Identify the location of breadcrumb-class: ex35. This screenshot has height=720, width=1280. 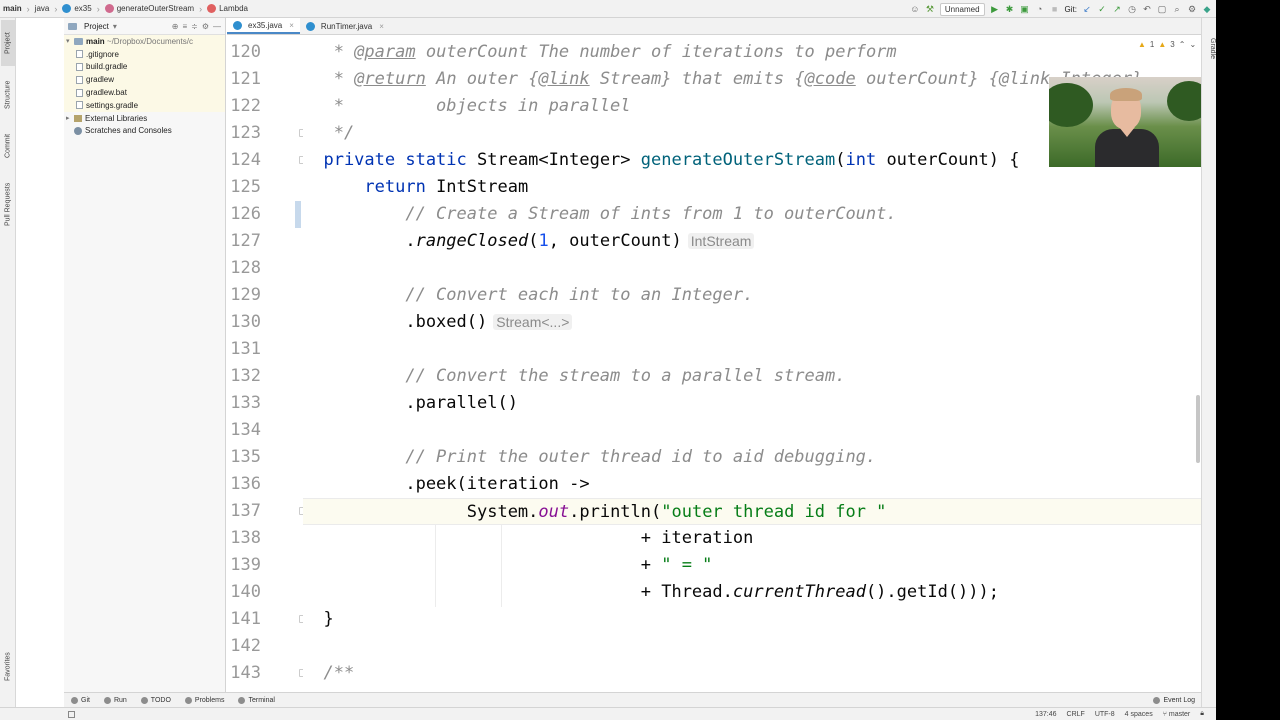
(76, 9).